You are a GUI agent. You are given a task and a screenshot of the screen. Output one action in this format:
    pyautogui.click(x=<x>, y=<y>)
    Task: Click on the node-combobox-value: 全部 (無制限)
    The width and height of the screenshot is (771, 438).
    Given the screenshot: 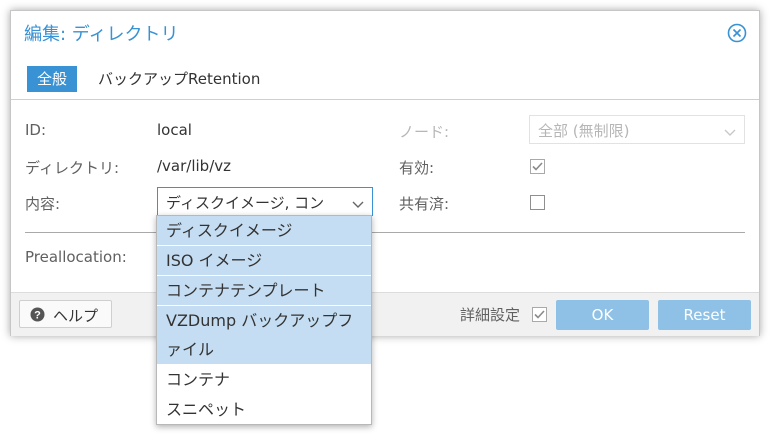 What is the action you would take?
    pyautogui.click(x=584, y=131)
    